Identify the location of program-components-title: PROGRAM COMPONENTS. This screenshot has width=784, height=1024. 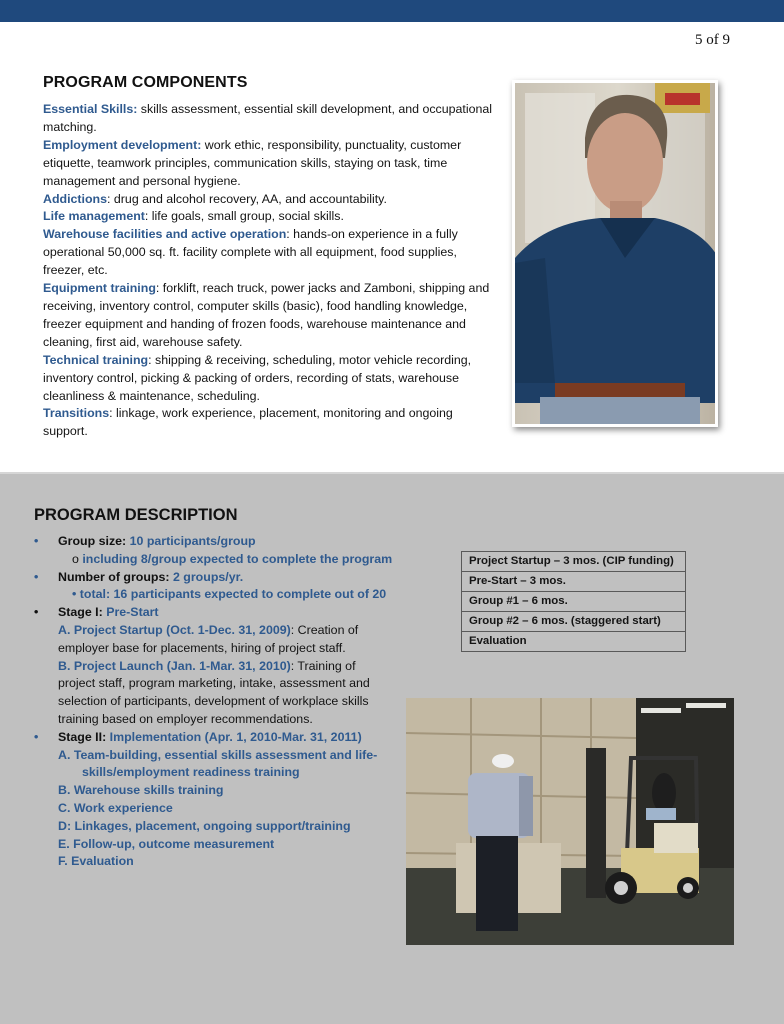
(145, 82).